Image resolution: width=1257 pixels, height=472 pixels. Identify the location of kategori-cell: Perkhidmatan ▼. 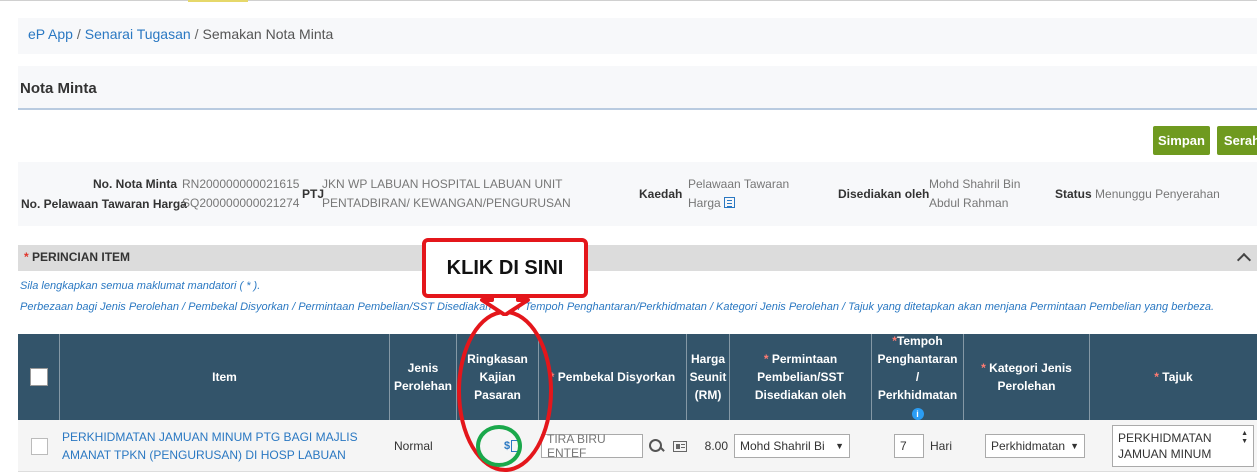
(1035, 446).